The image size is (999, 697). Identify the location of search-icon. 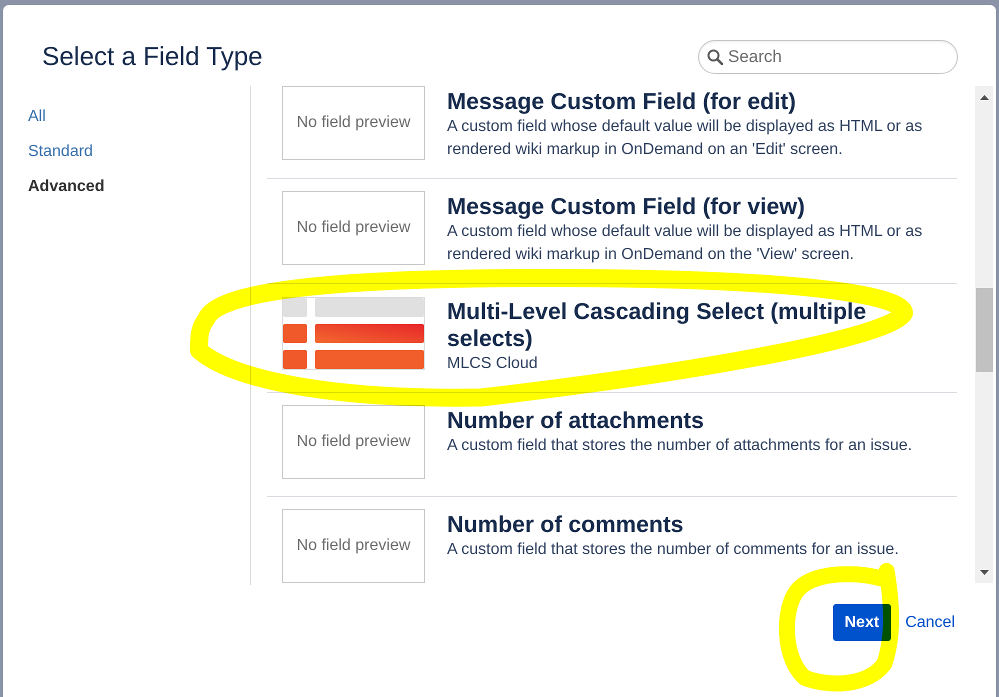
(715, 56).